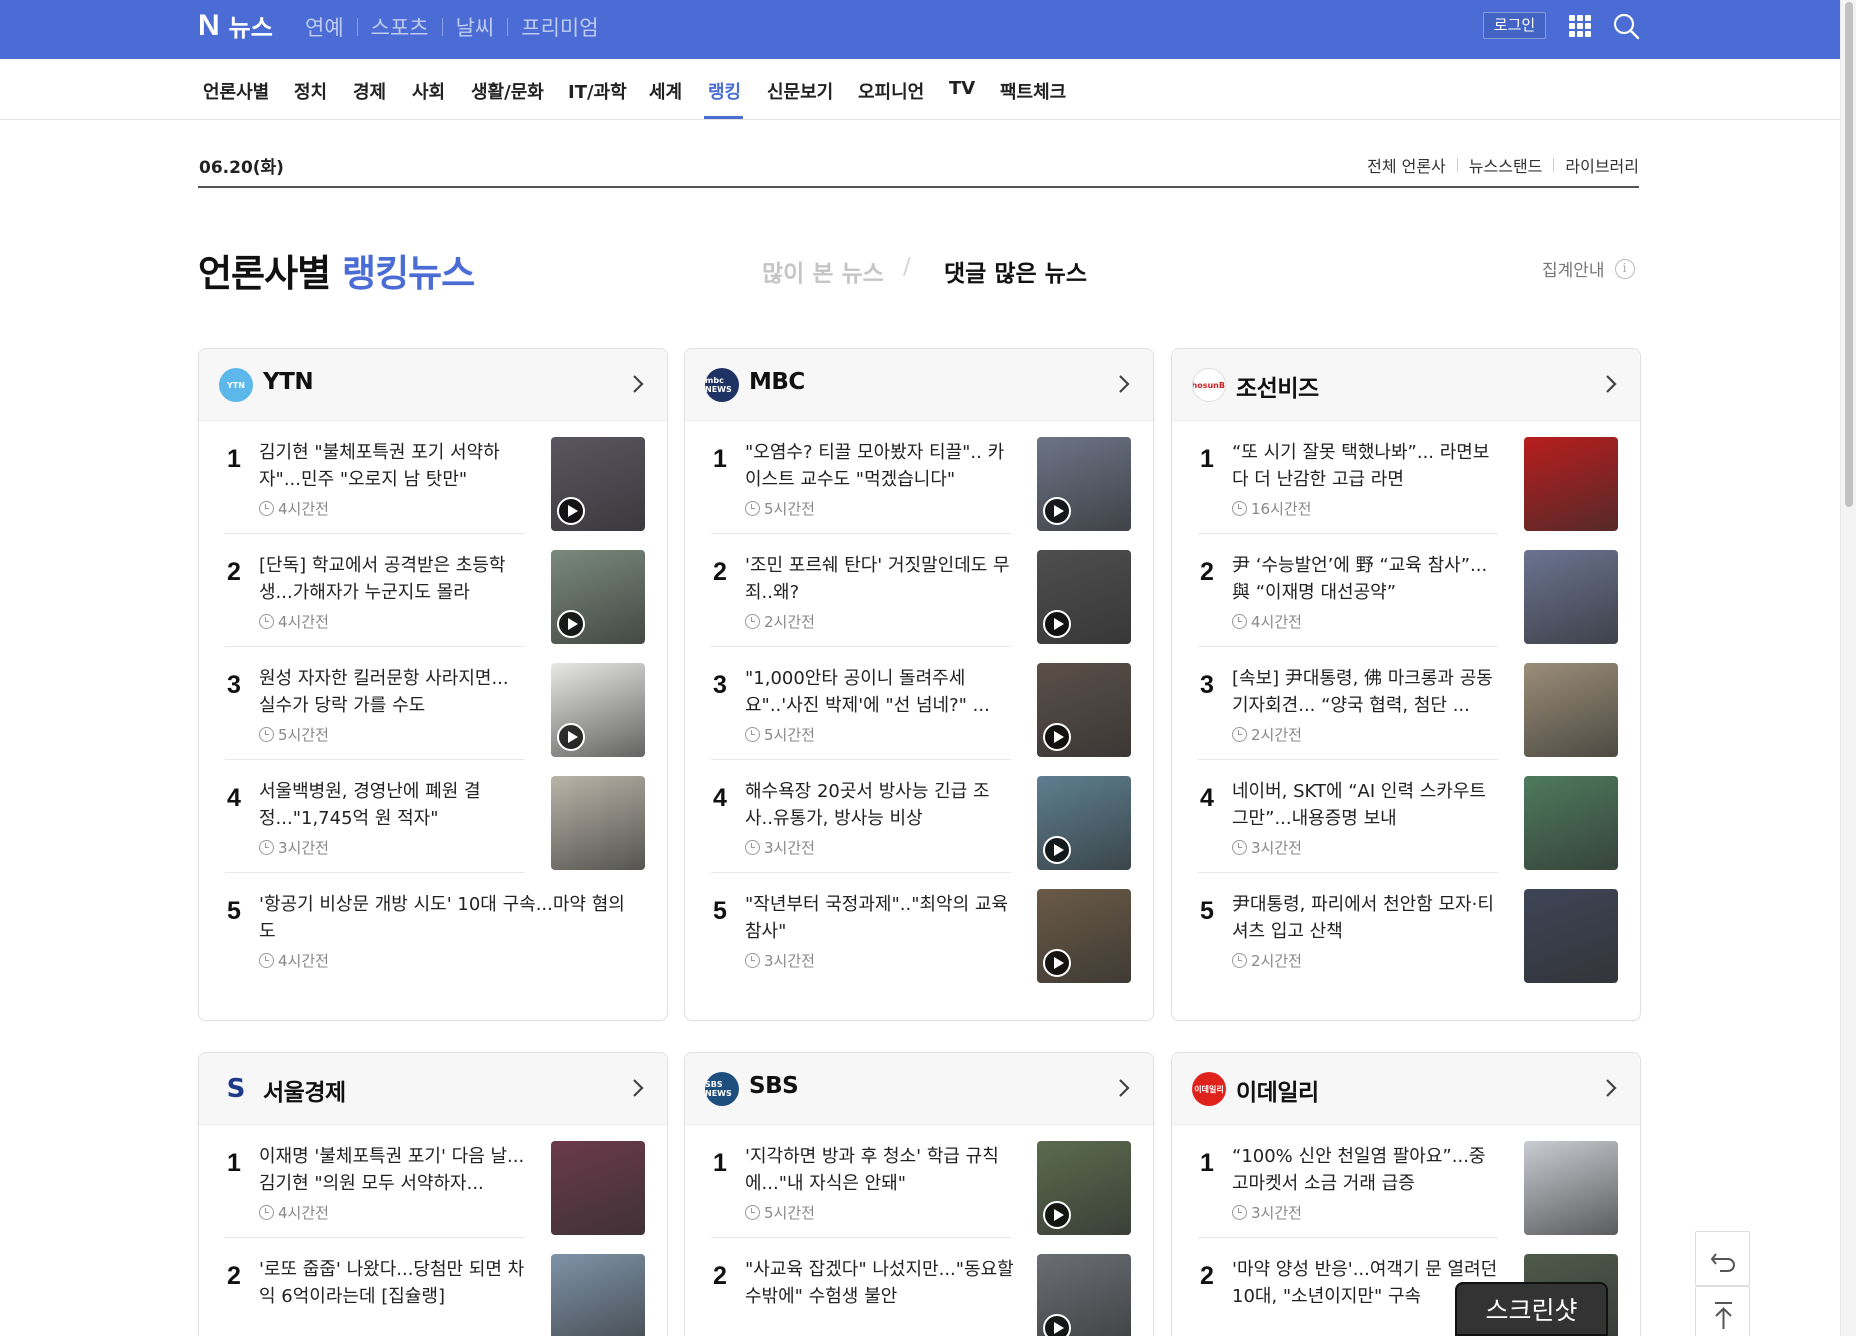  Describe the element at coordinates (475, 27) in the screenshot. I see `service-link-weather: 날씨` at that location.